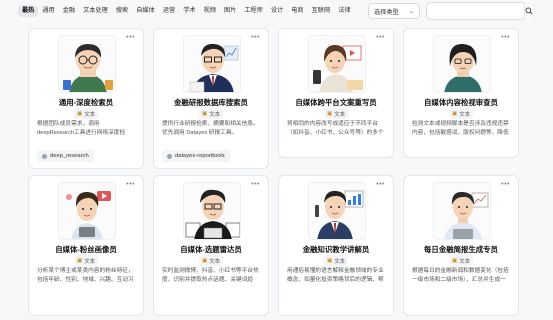 This screenshot has width=553, height=320. What do you see at coordinates (69, 11) in the screenshot?
I see `filter-chip: 金融` at bounding box center [69, 11].